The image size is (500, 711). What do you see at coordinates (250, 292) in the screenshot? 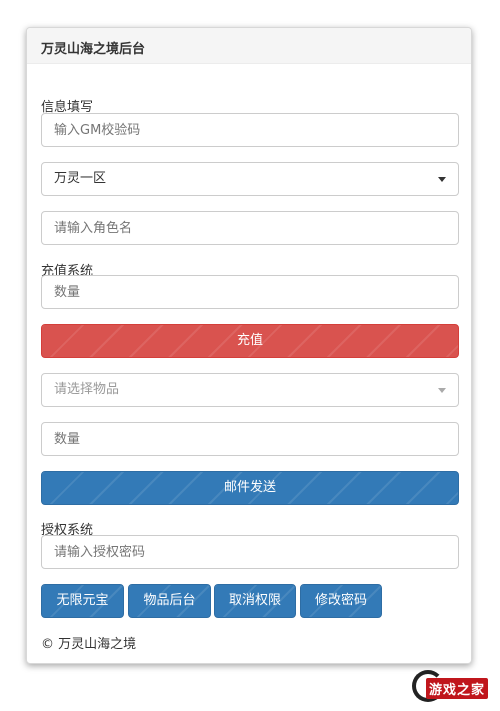
I see `recharge-amount-input` at bounding box center [250, 292].